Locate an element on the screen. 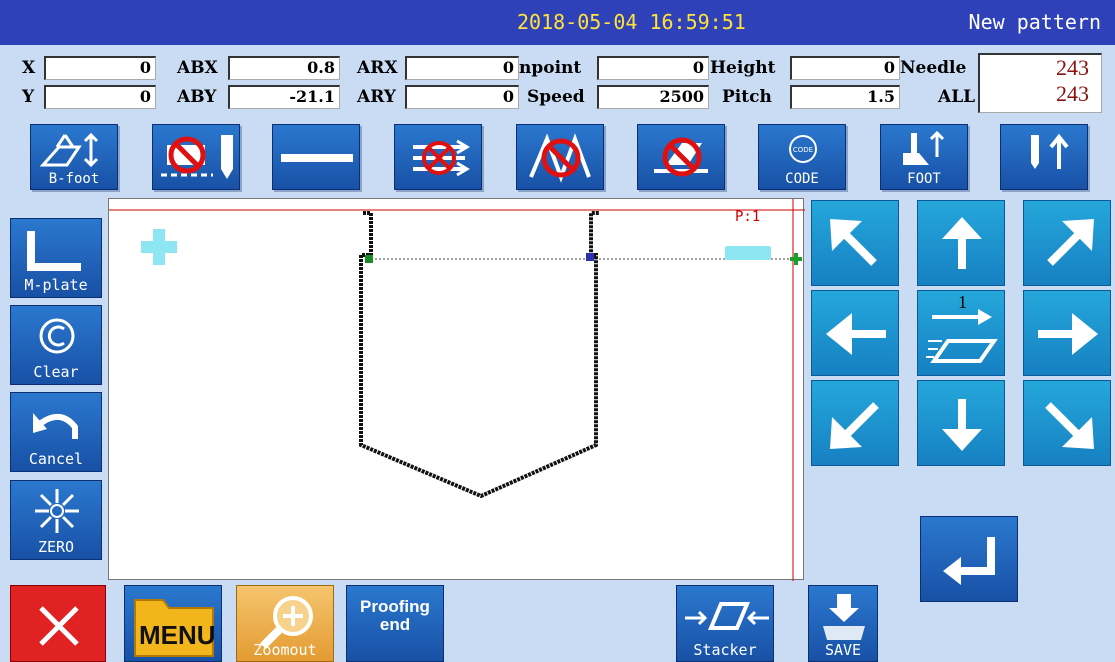  trim-off-button is located at coordinates (196, 157).